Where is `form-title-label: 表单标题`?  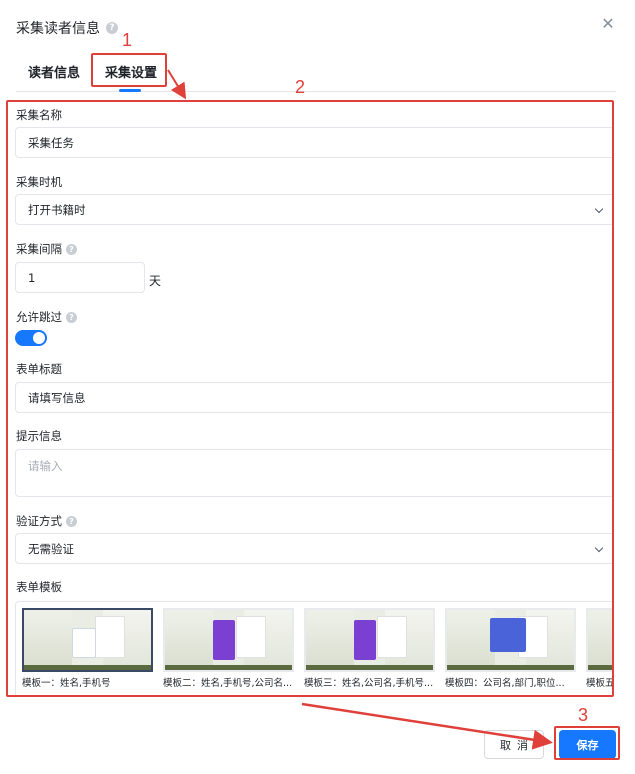 form-title-label: 表单标题 is located at coordinates (39, 369).